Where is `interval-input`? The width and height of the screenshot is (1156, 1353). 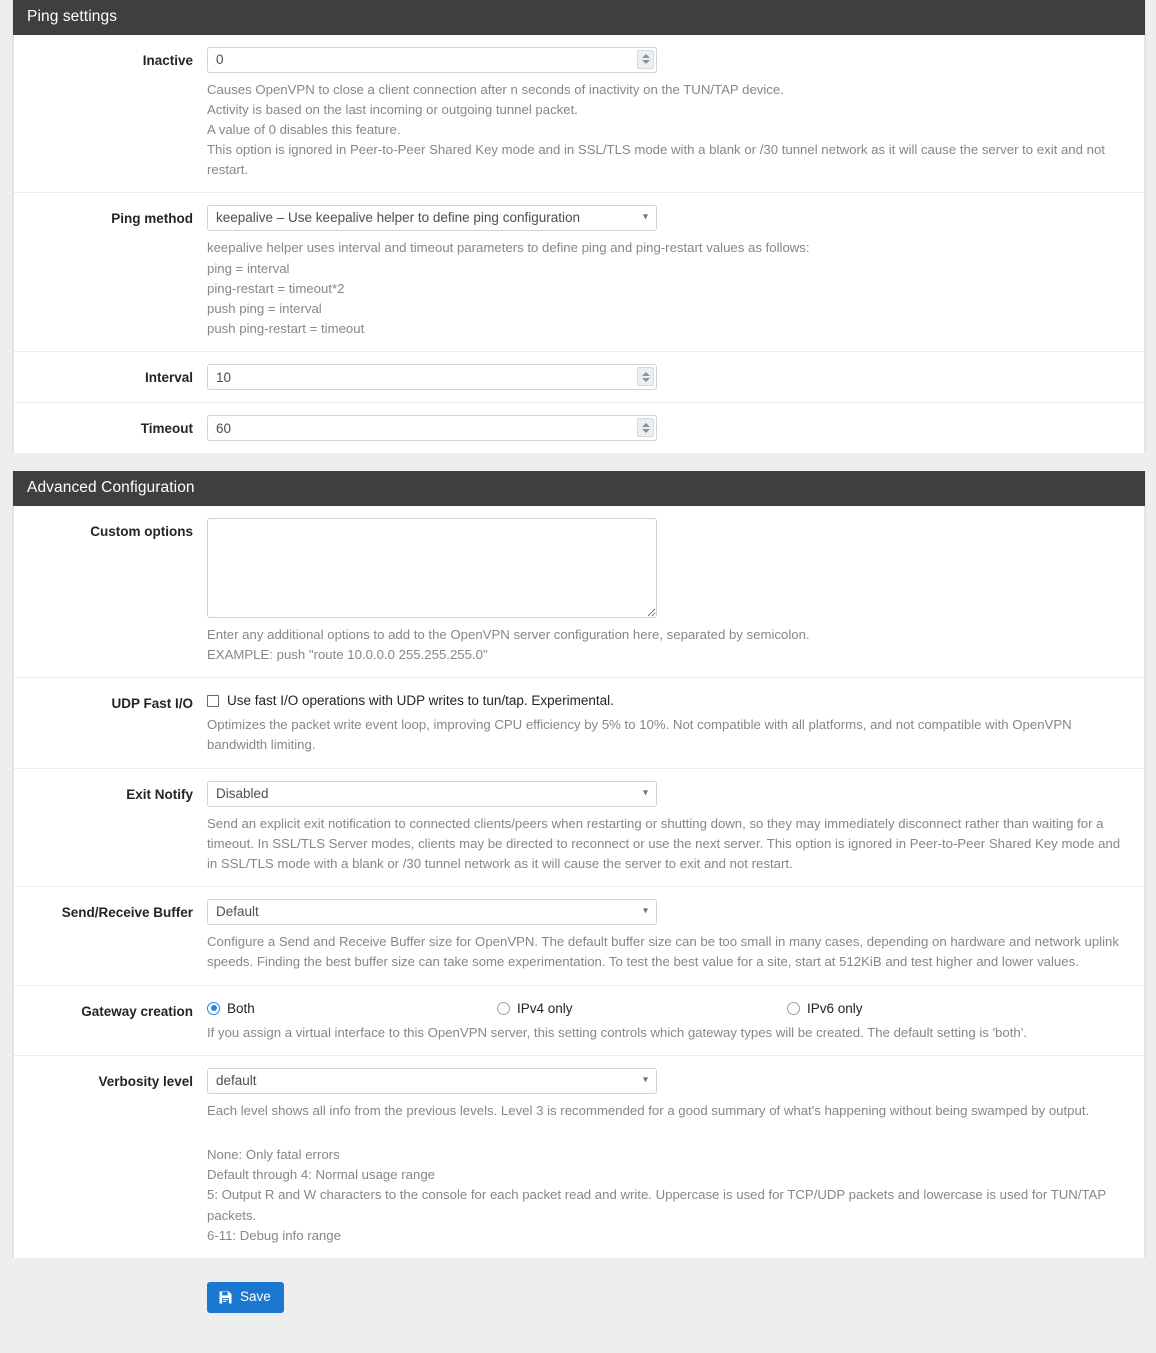
interval-input is located at coordinates (432, 377).